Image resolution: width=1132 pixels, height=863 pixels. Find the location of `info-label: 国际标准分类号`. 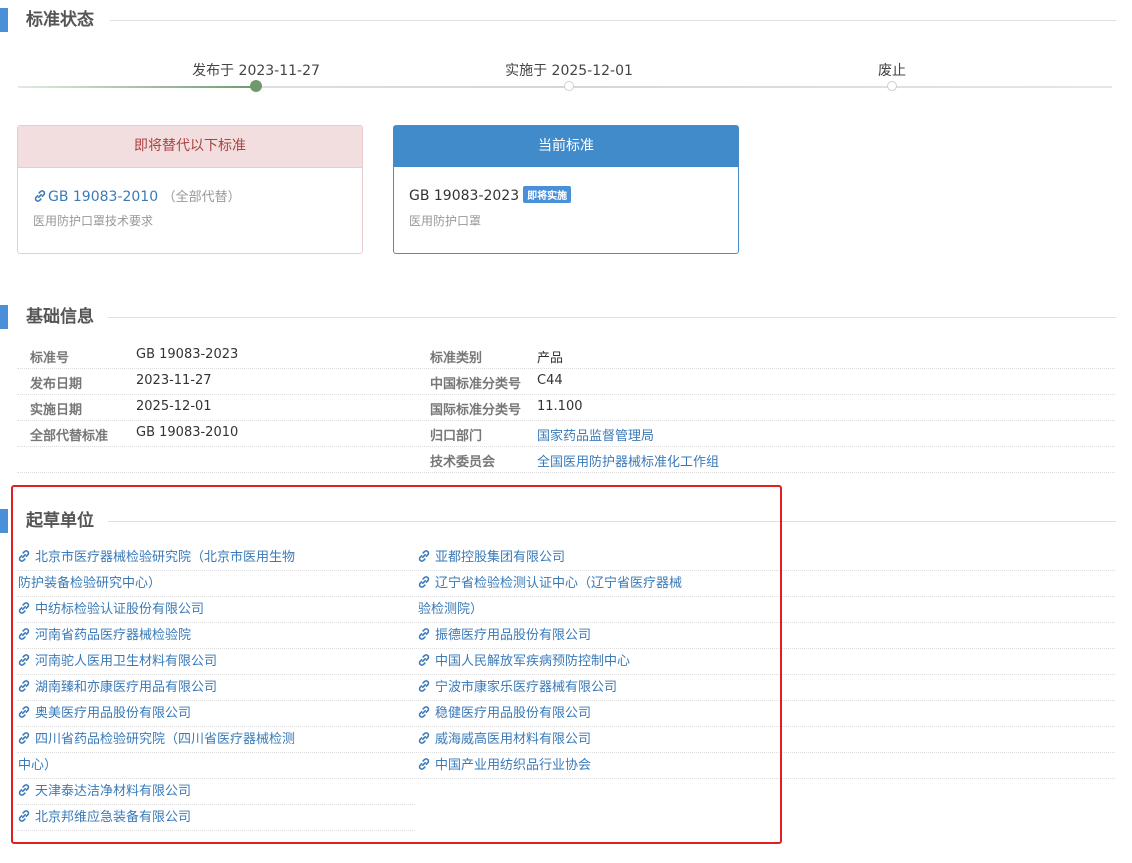

info-label: 国际标准分类号 is located at coordinates (476, 410).